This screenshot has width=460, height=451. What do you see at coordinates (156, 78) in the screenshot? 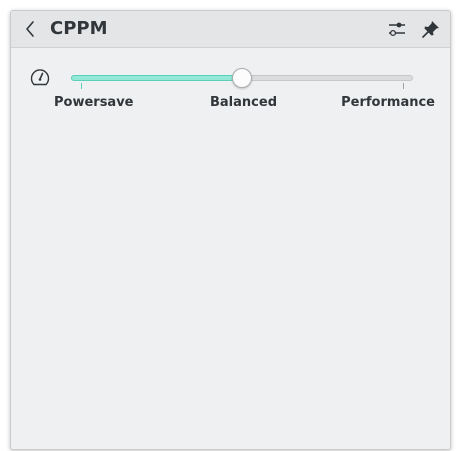
I see `slider-fill` at bounding box center [156, 78].